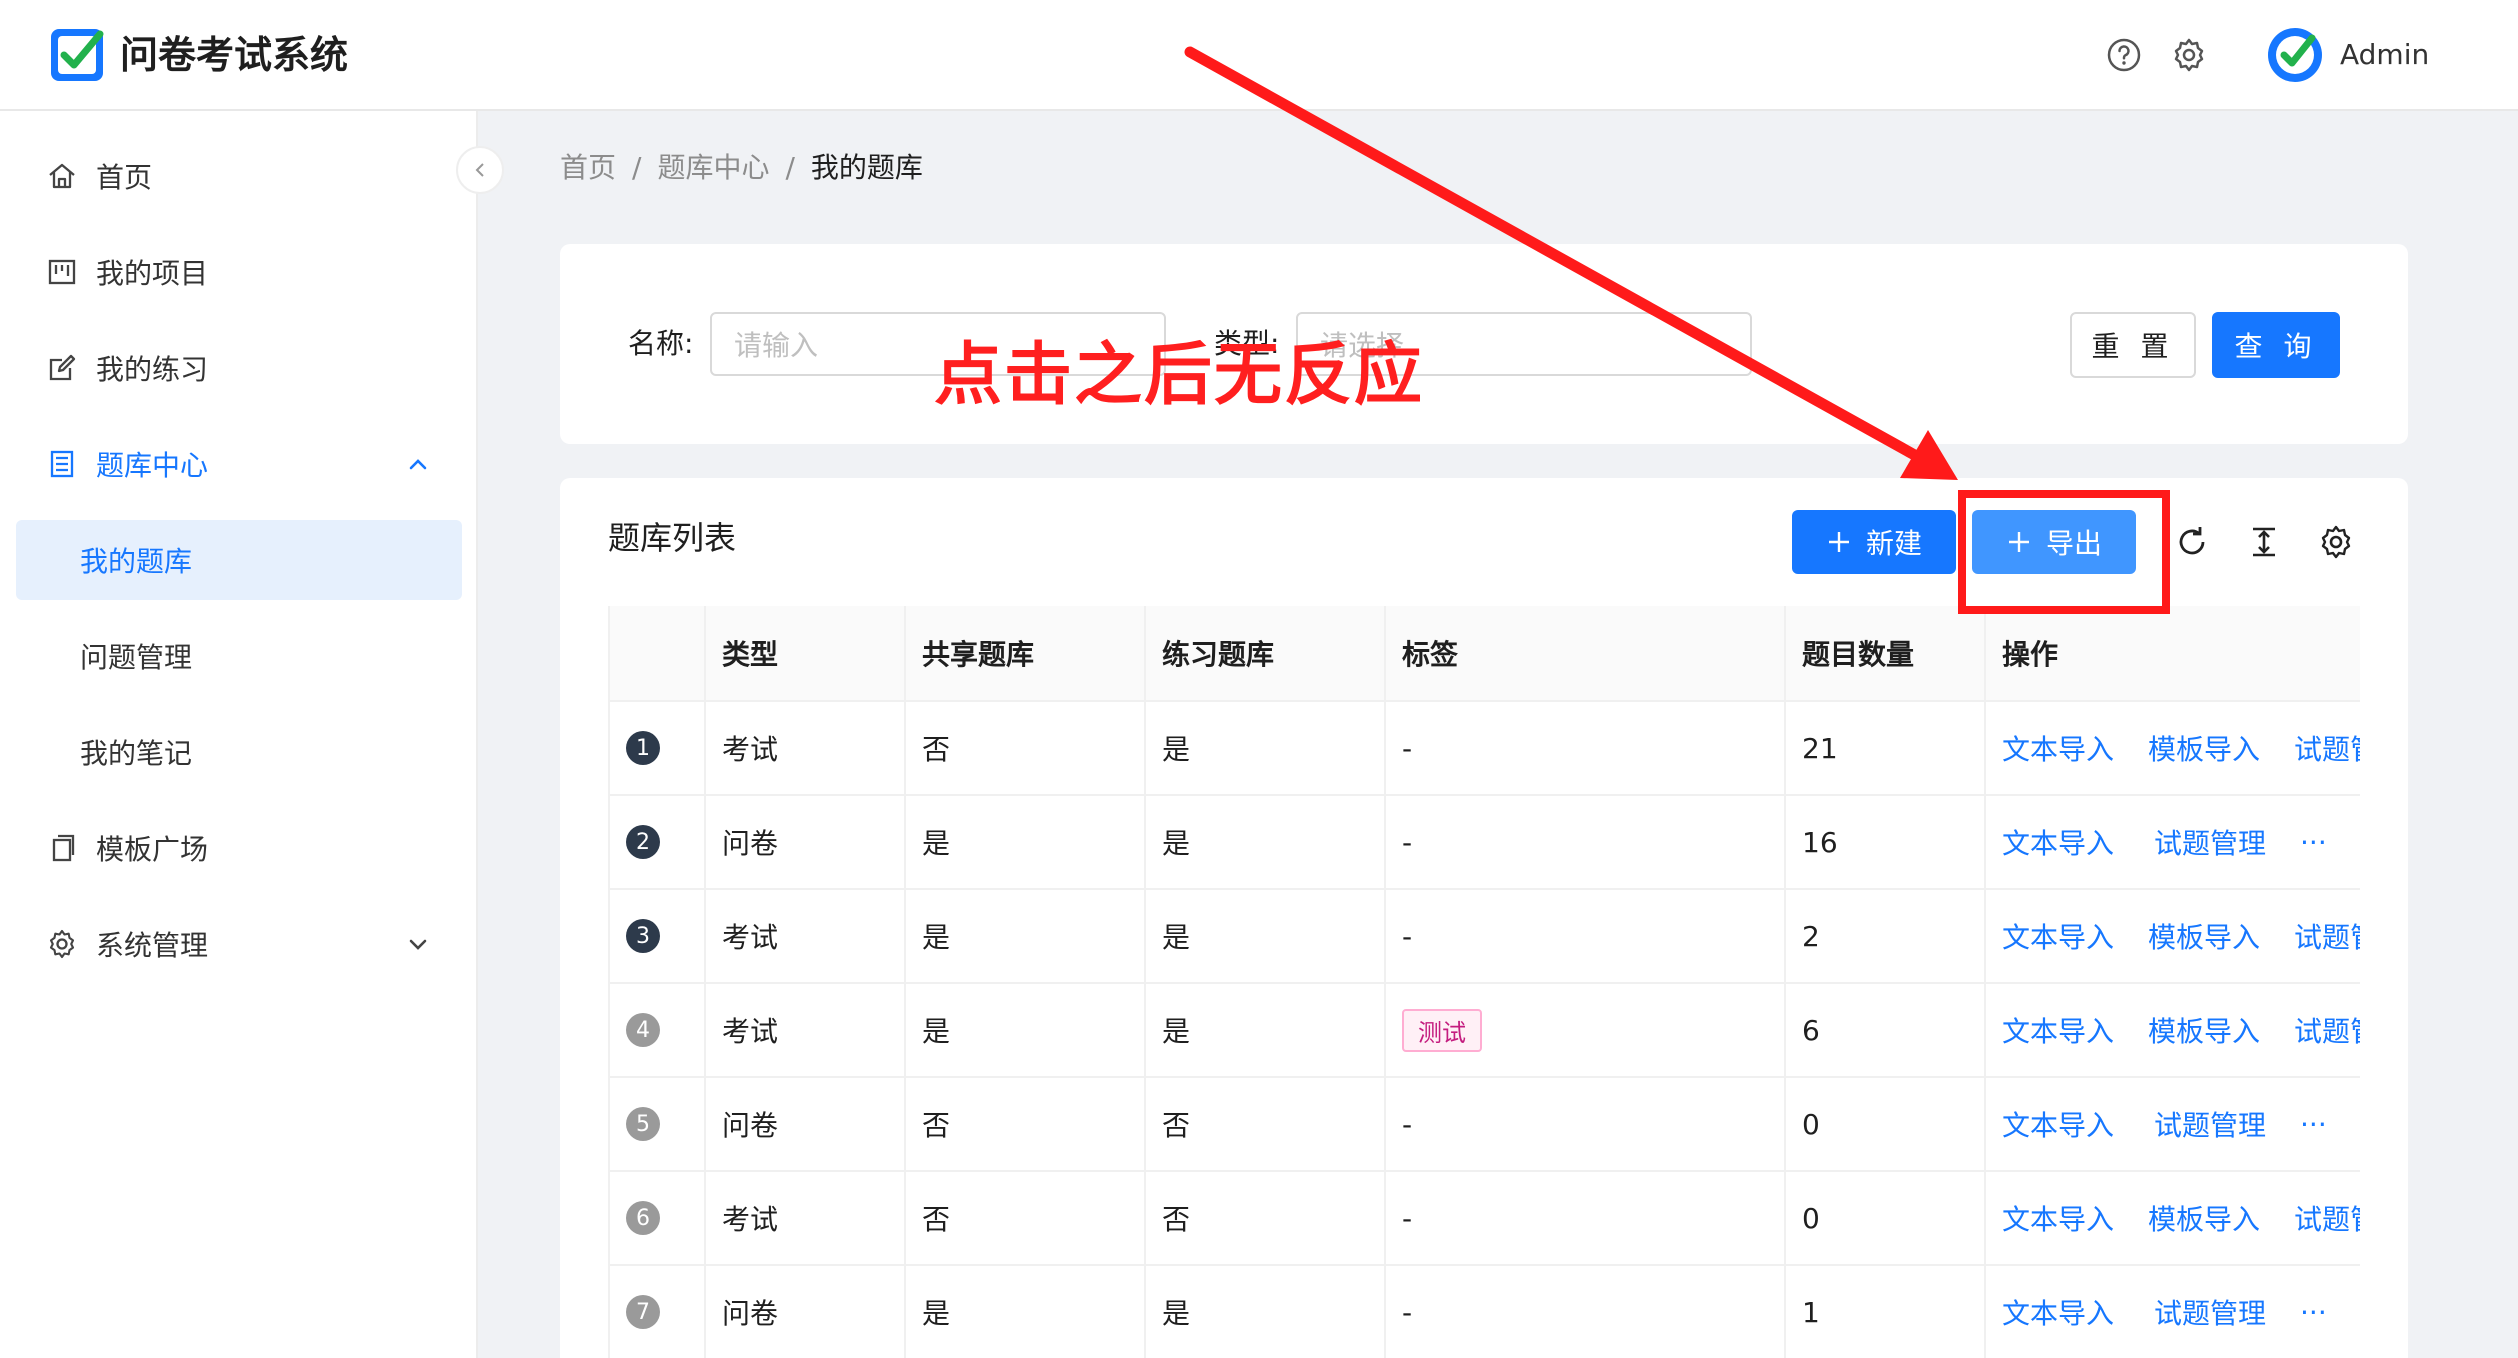 The height and width of the screenshot is (1358, 2518). I want to click on table-row: 6 考试 否 否 - 0 文本导入模板导入试题管, so click(1484, 1219).